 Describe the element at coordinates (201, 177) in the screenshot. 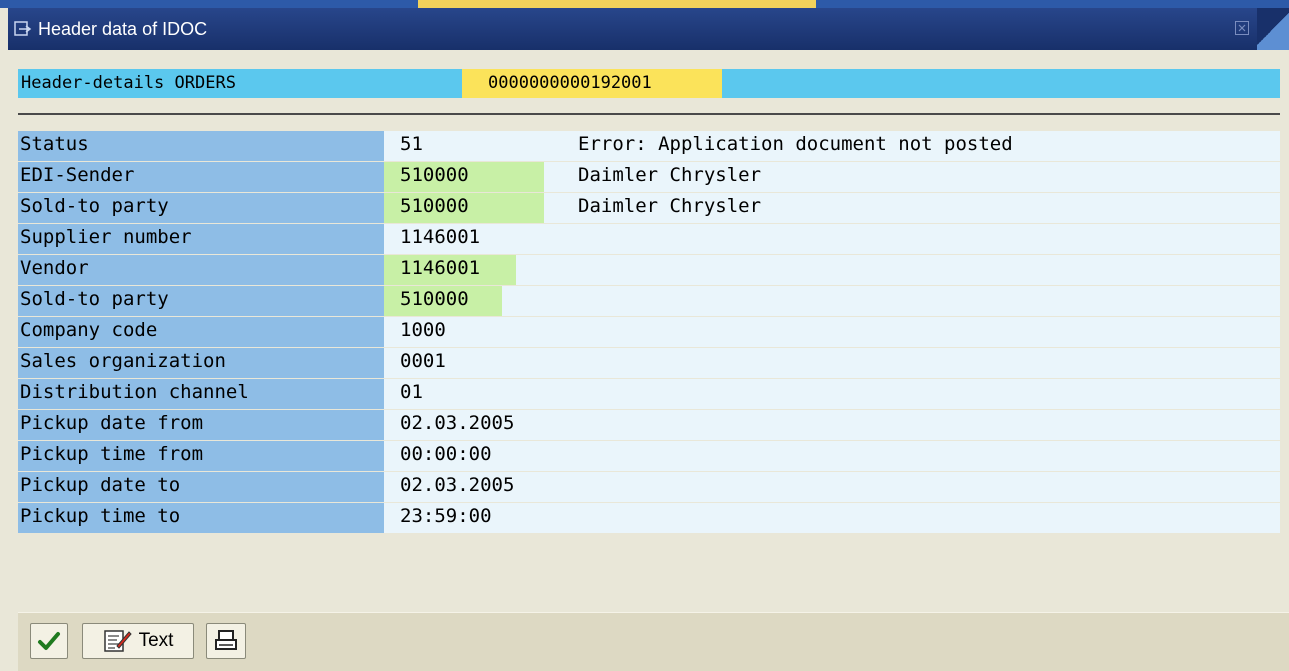

I see `field-label: EDI-Sender` at that location.